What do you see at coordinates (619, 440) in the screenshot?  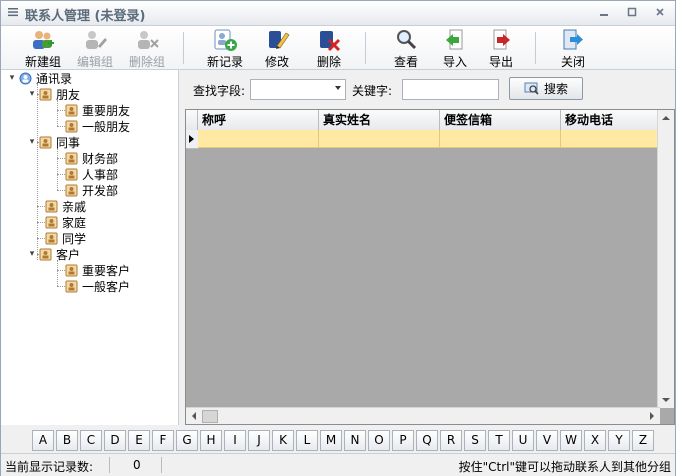 I see `alpha-button-y: Y` at bounding box center [619, 440].